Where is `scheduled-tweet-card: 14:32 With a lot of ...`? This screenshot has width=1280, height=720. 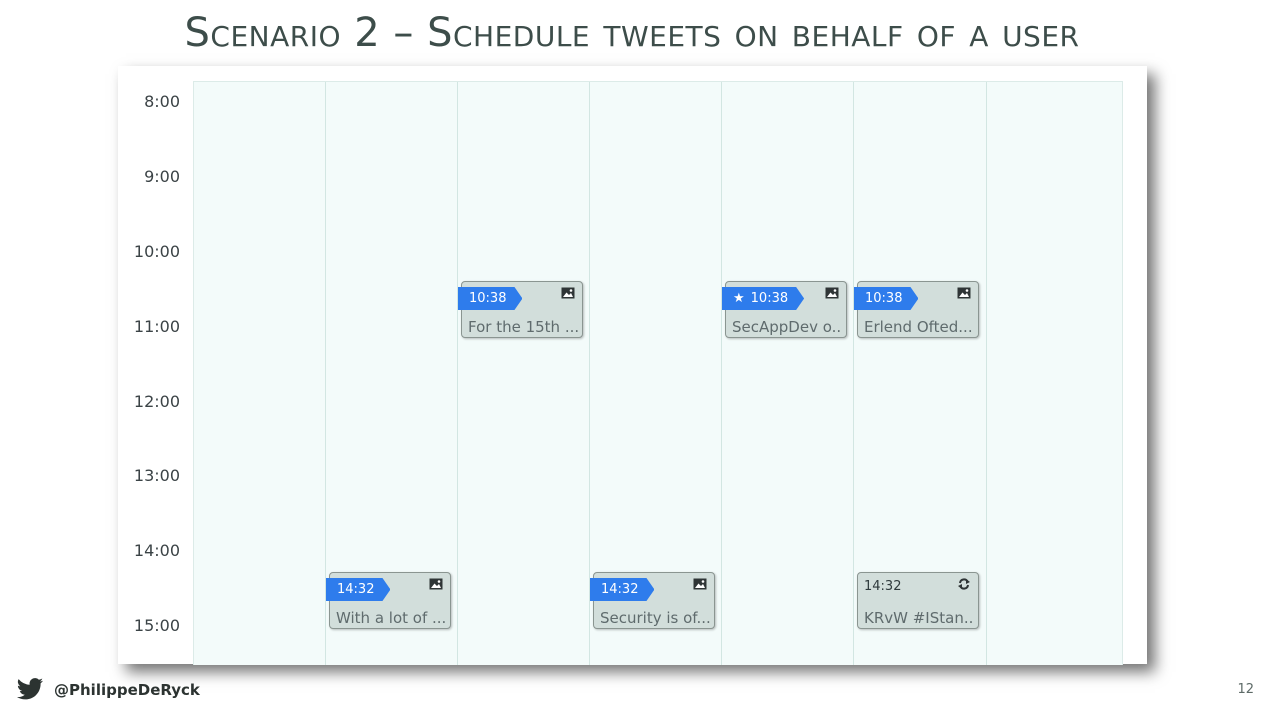
scheduled-tweet-card: 14:32 With a lot of ... is located at coordinates (390, 600).